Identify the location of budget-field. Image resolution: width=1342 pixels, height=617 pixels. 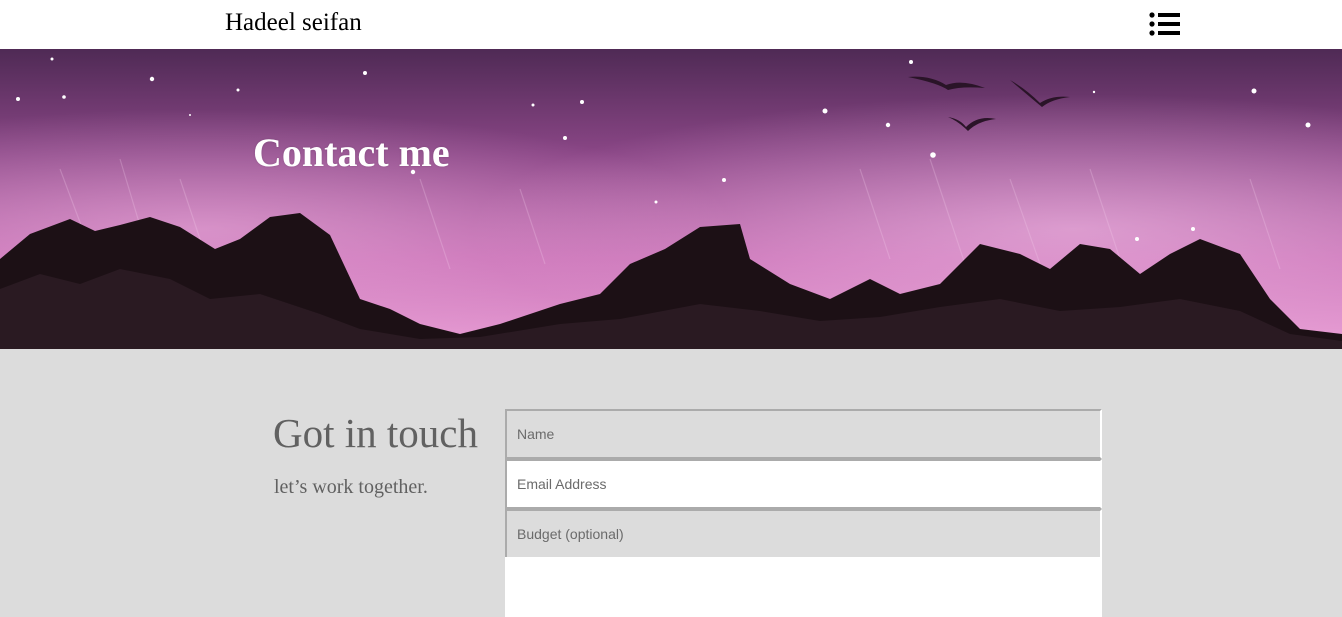
(803, 533).